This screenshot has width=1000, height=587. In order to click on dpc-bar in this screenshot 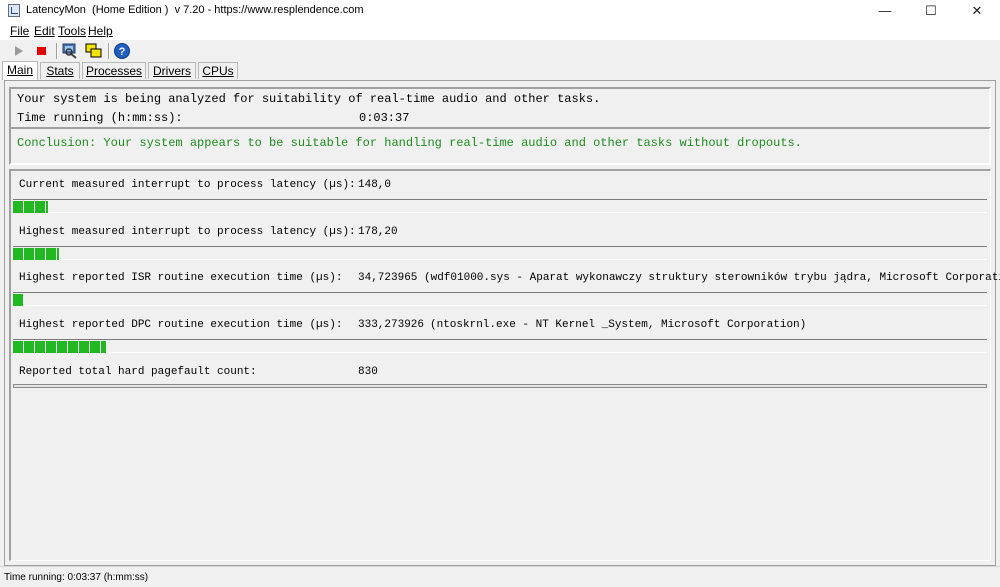, I will do `click(500, 346)`.